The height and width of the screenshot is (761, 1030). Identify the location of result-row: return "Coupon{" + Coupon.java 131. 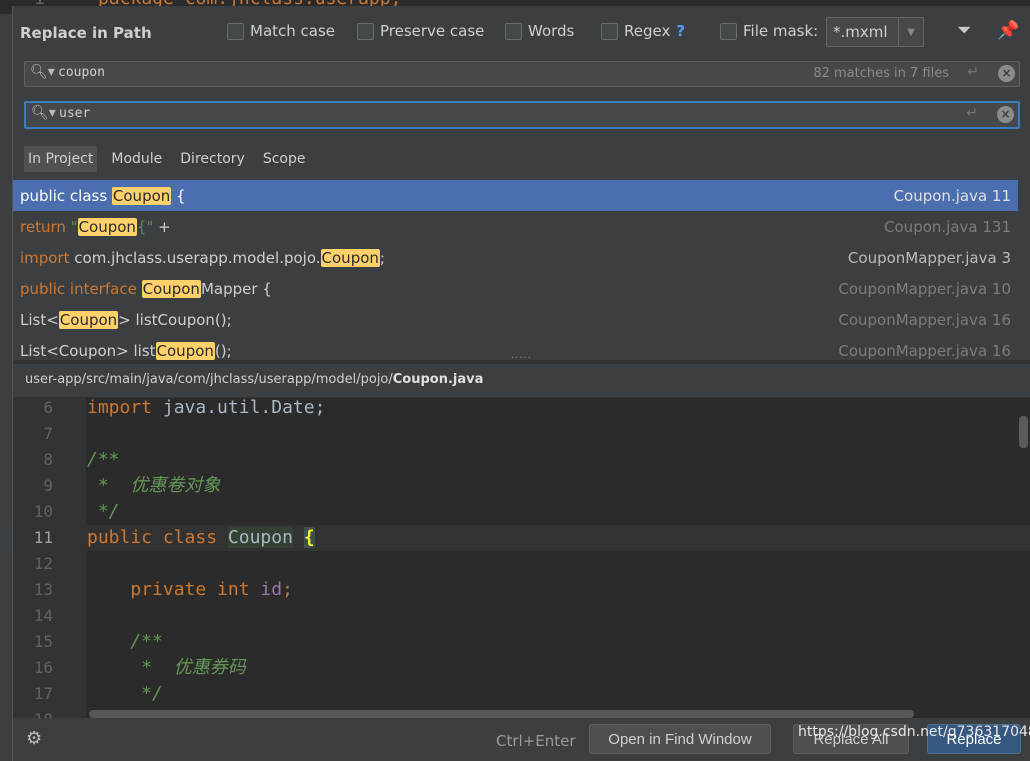
(515, 226).